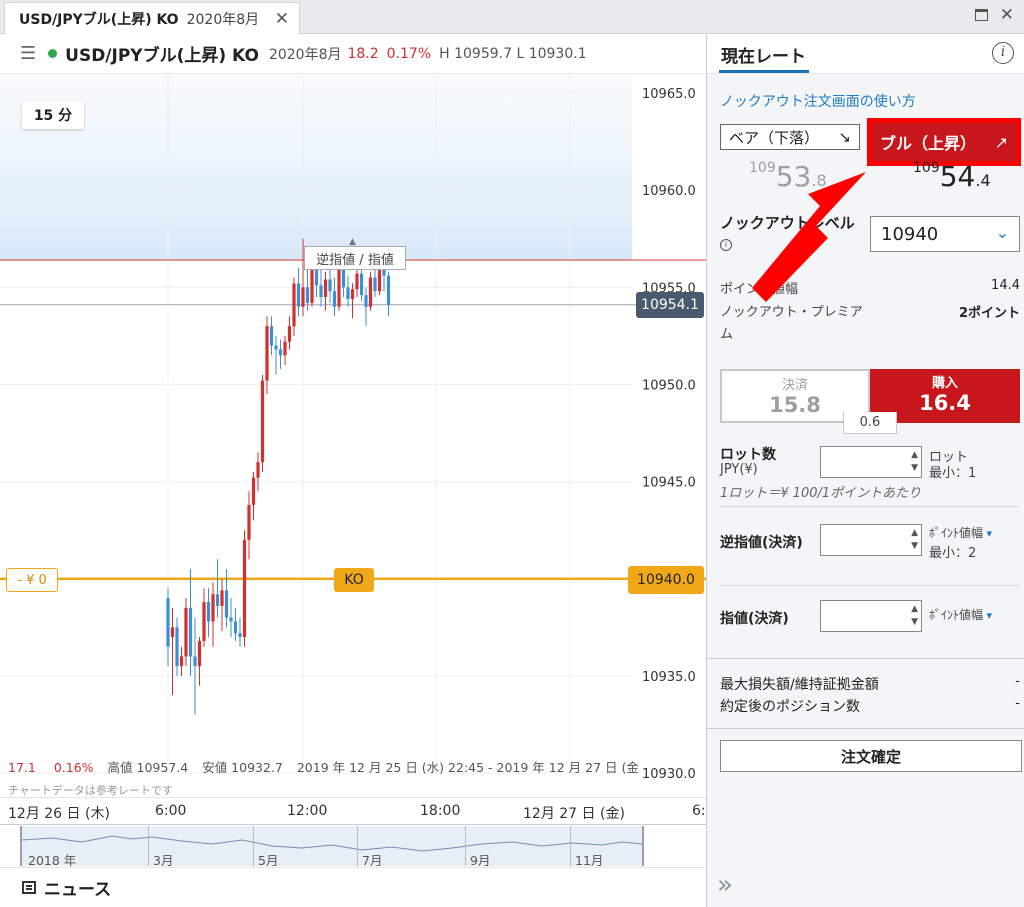  Describe the element at coordinates (332, 843) in the screenshot. I see `navigator-sparkline` at that location.